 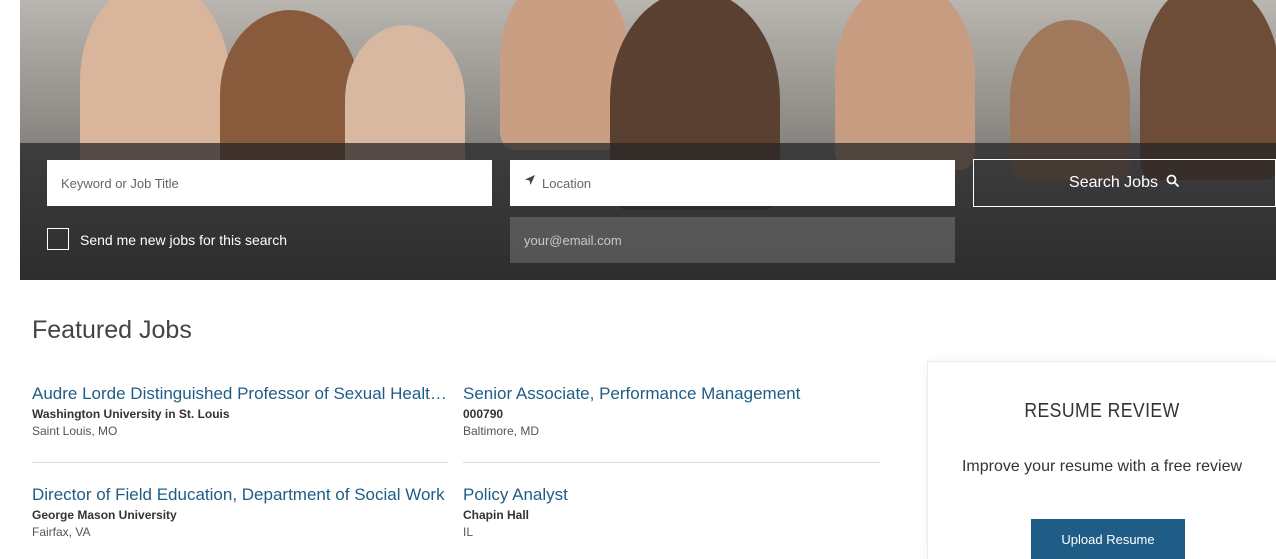 I want to click on location-field, so click(x=732, y=183).